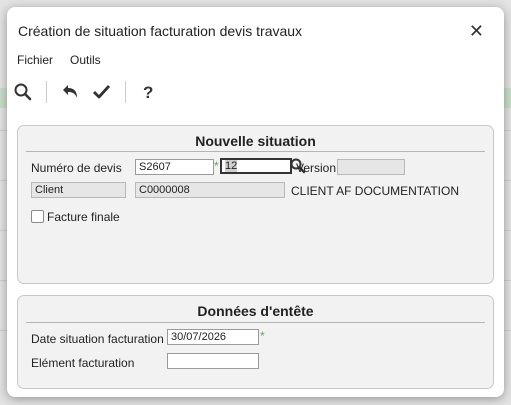 The width and height of the screenshot is (511, 405). I want to click on element-facturation-label: Elément facturation, so click(83, 363).